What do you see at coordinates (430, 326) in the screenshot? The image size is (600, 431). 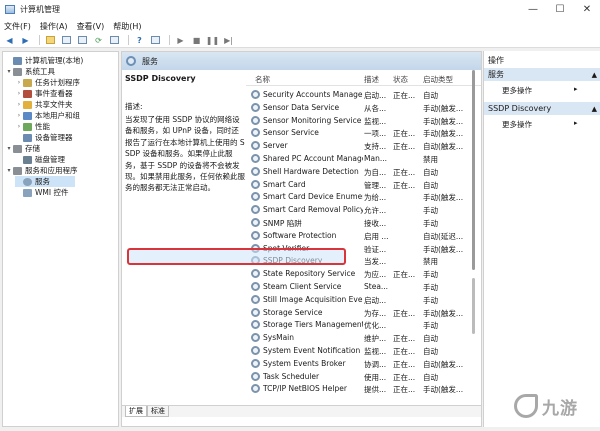 I see `service-startup-type: 手动` at bounding box center [430, 326].